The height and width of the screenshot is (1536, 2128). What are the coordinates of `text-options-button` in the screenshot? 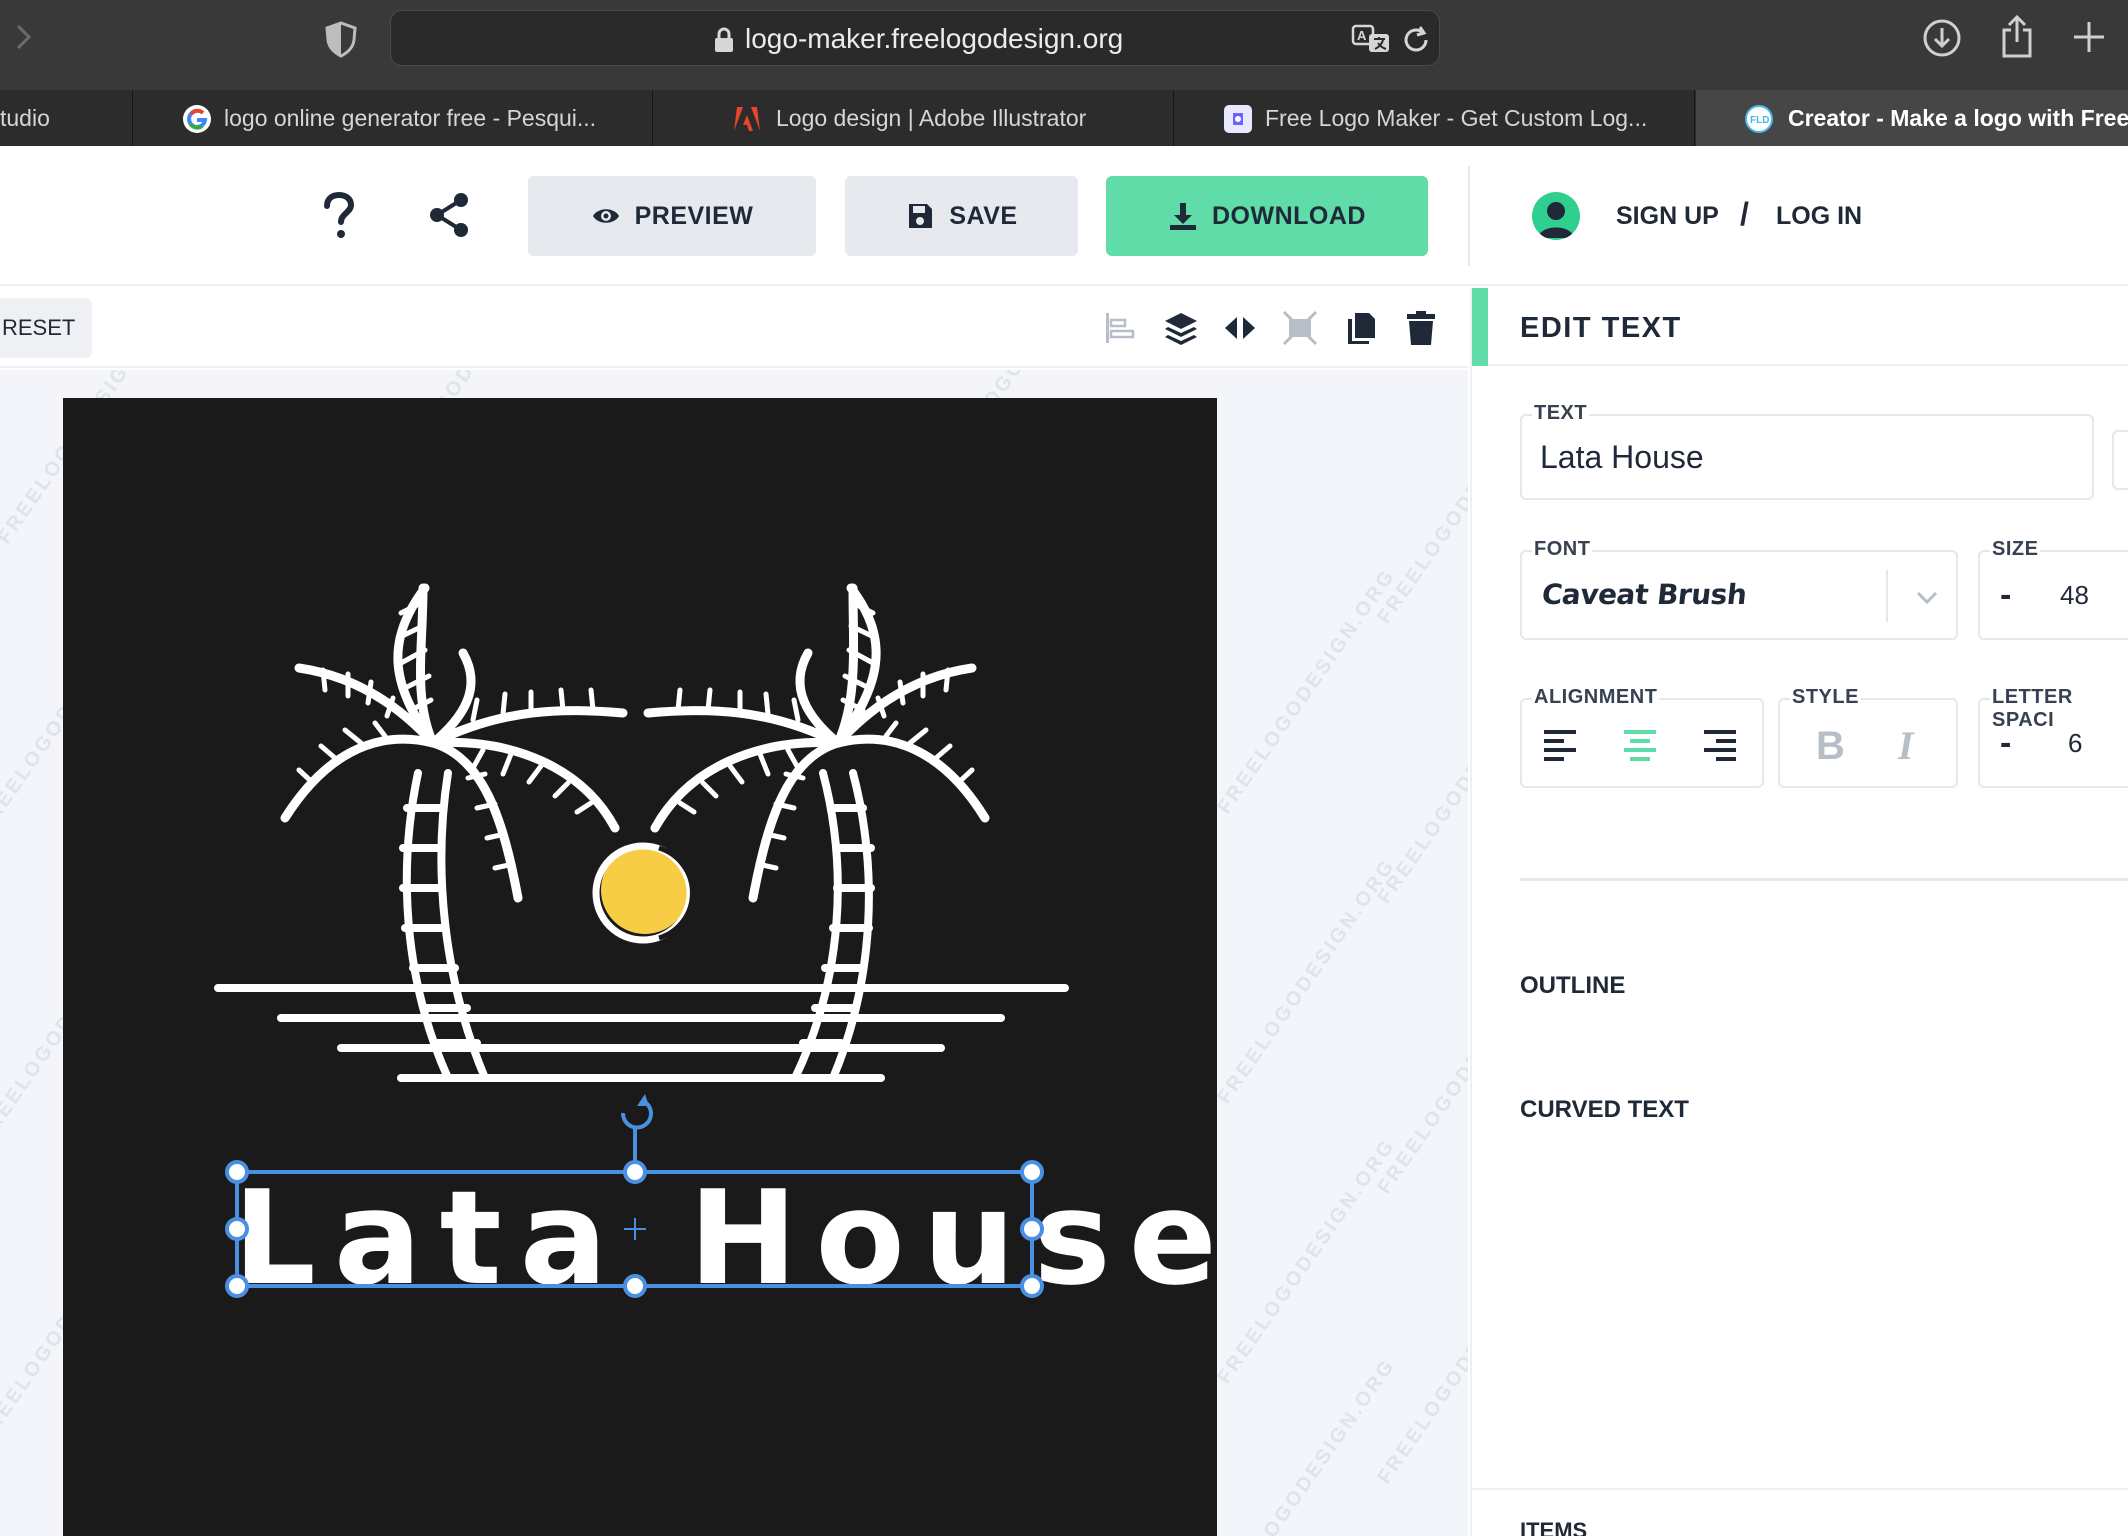 It's located at (2120, 460).